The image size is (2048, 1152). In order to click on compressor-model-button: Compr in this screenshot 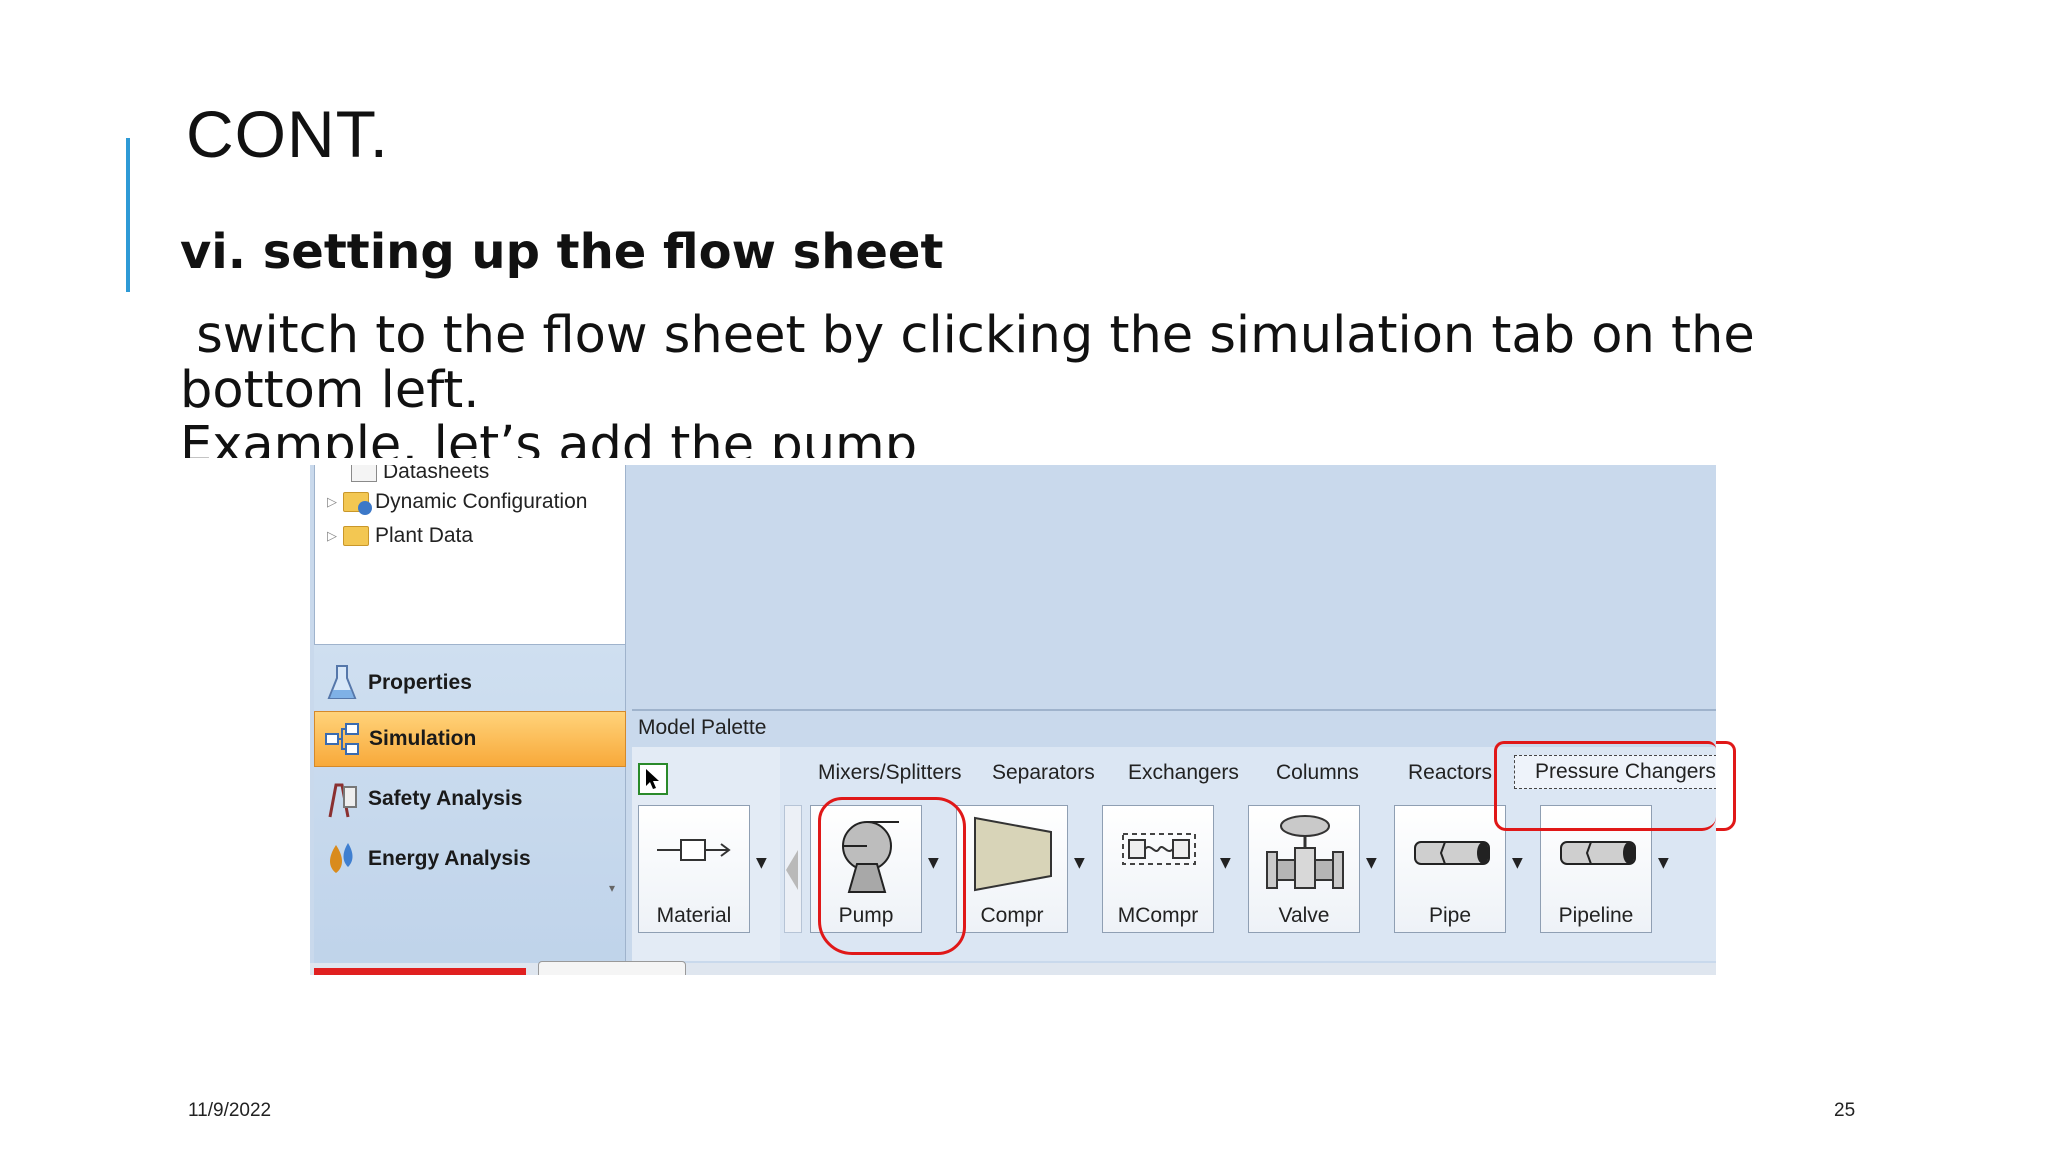, I will do `click(1012, 869)`.